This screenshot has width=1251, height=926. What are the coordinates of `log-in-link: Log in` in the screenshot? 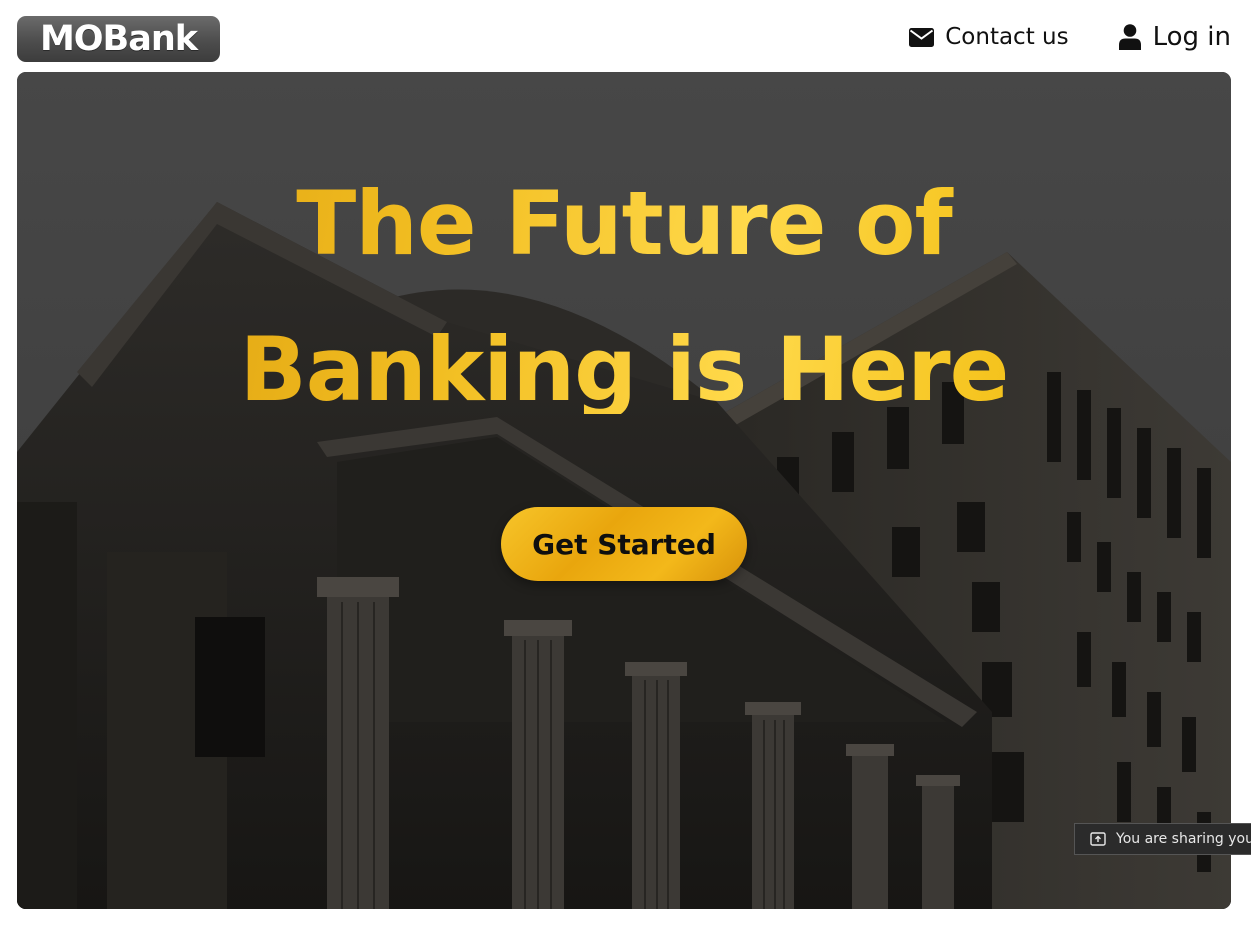 It's located at (1174, 37).